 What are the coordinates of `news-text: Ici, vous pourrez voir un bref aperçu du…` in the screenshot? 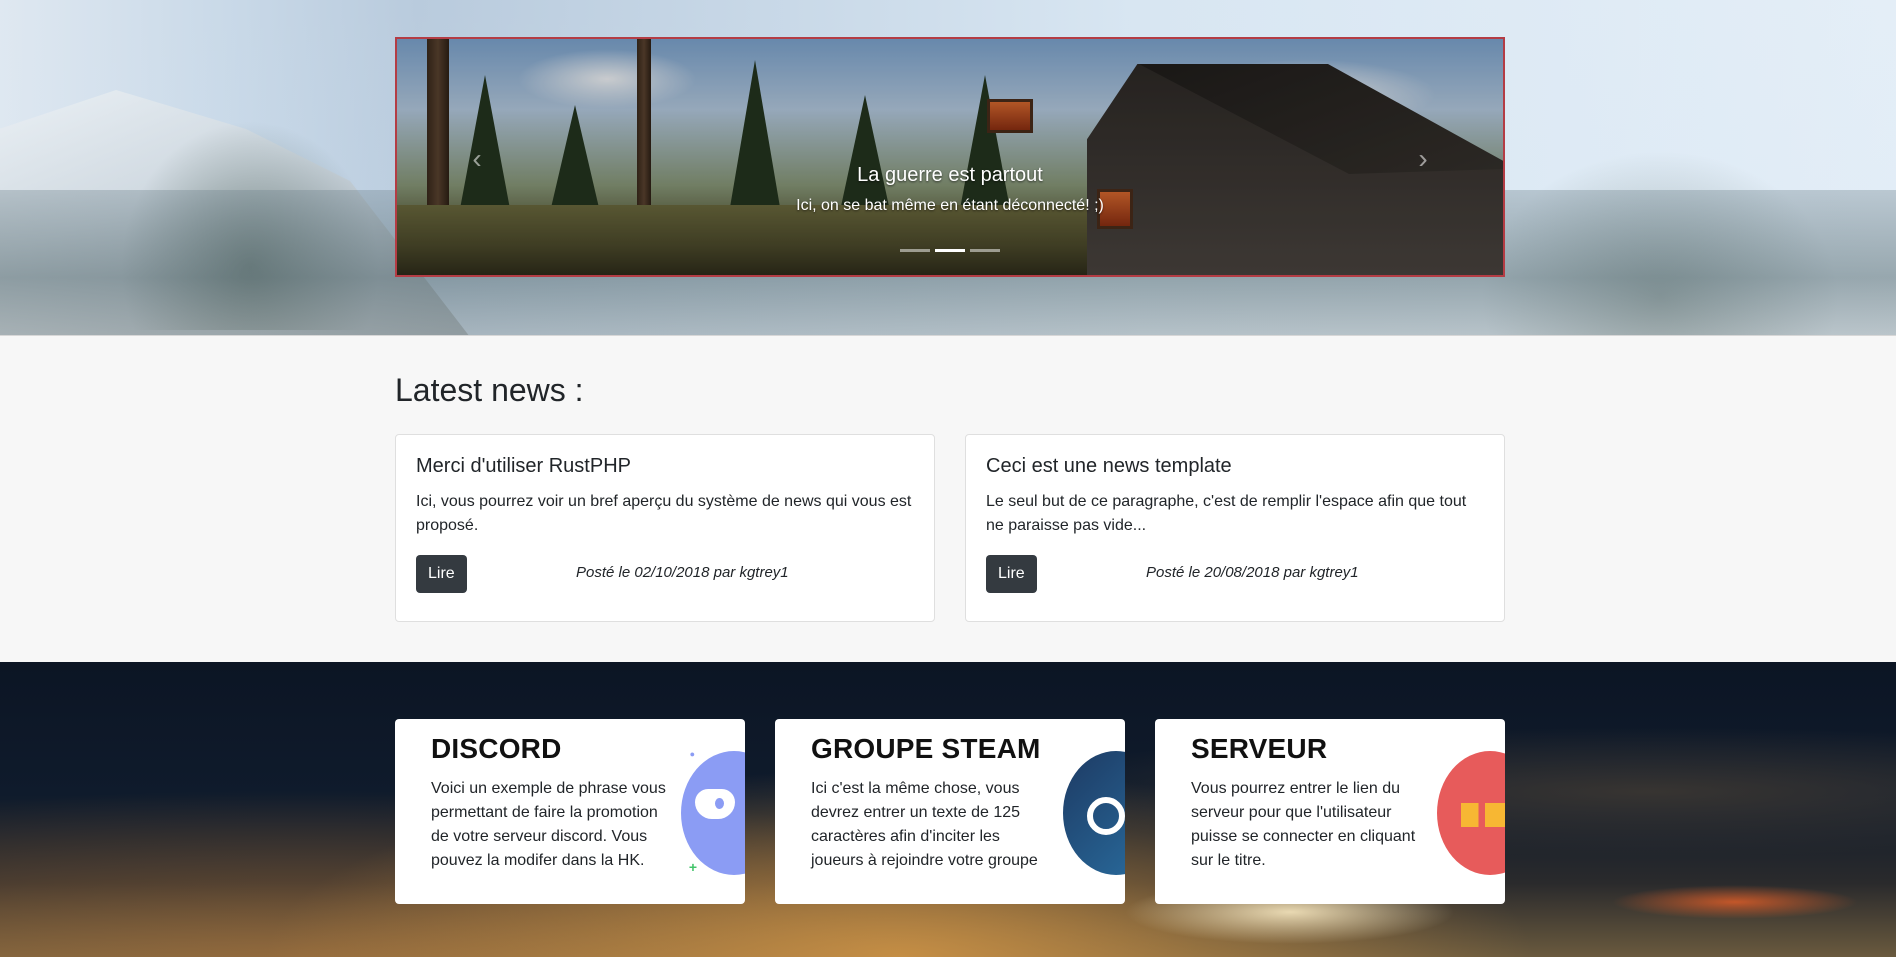 It's located at (664, 513).